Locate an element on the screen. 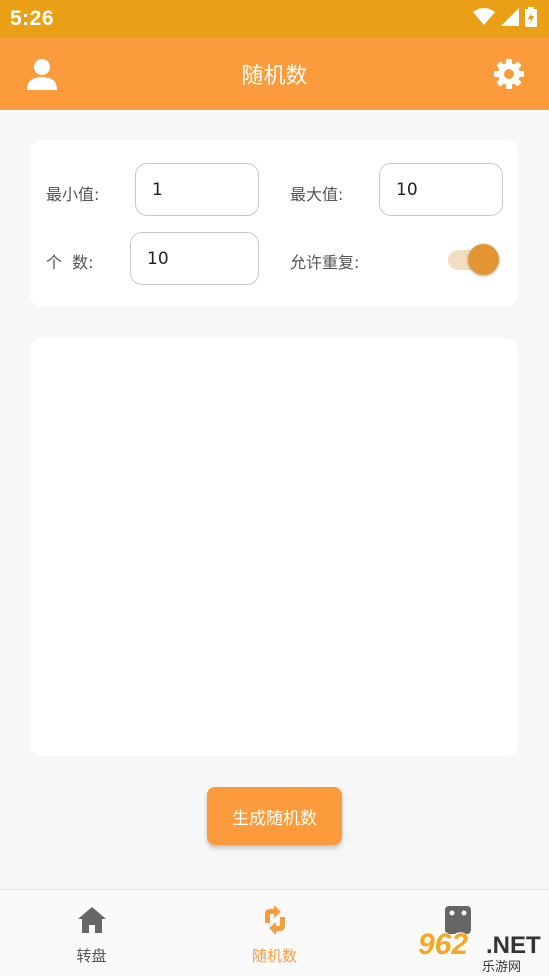  nav-label-random: 随机数 is located at coordinates (274, 956).